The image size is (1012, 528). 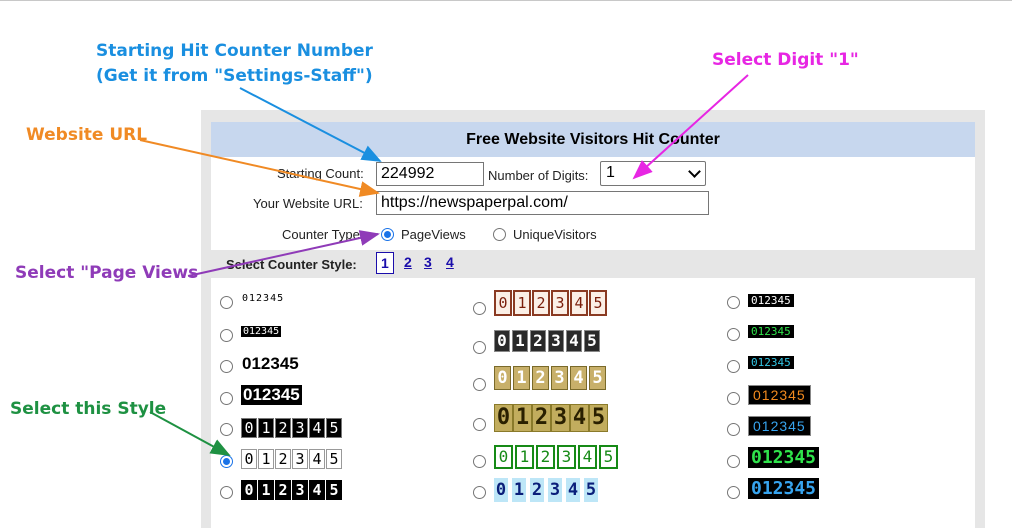 I want to click on arrow-select-pageviews, so click(x=283, y=253).